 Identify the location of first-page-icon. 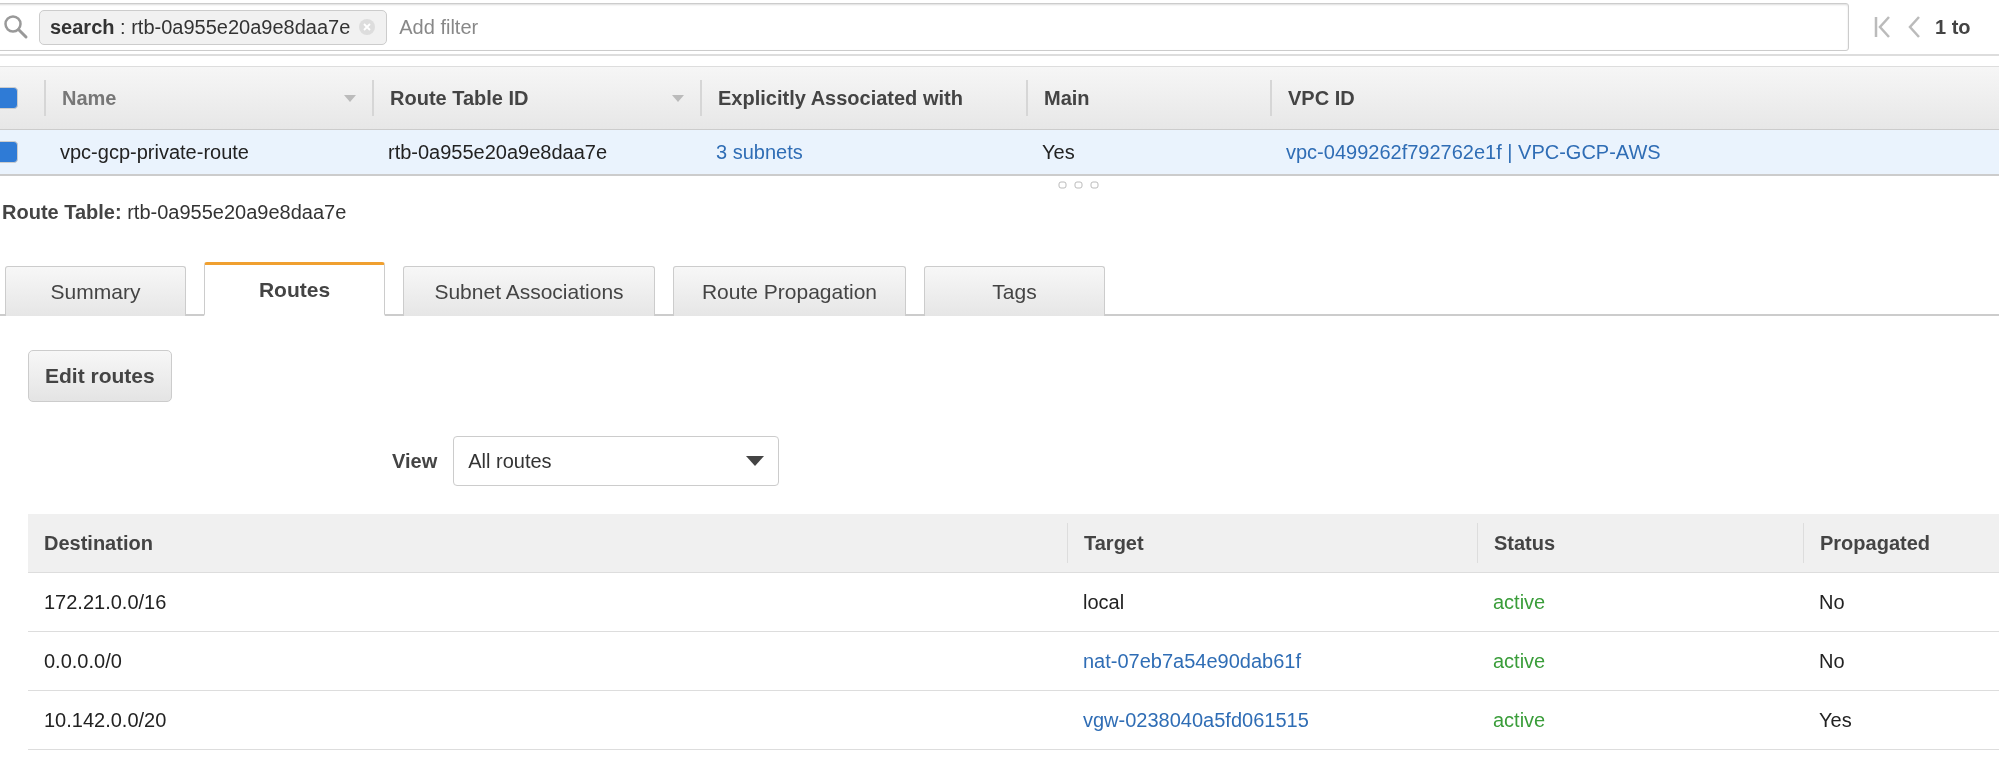
(1883, 27).